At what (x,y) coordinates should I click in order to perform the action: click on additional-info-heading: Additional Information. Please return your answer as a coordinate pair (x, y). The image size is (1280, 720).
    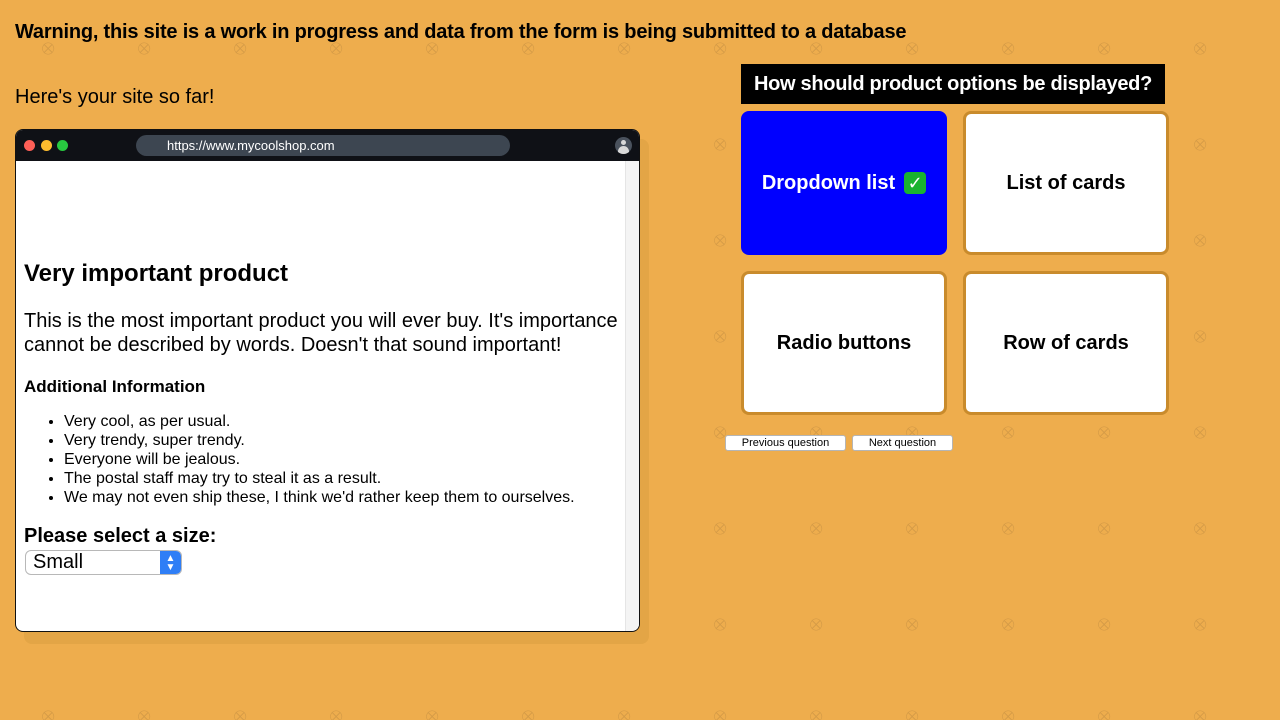
    Looking at the image, I should click on (115, 386).